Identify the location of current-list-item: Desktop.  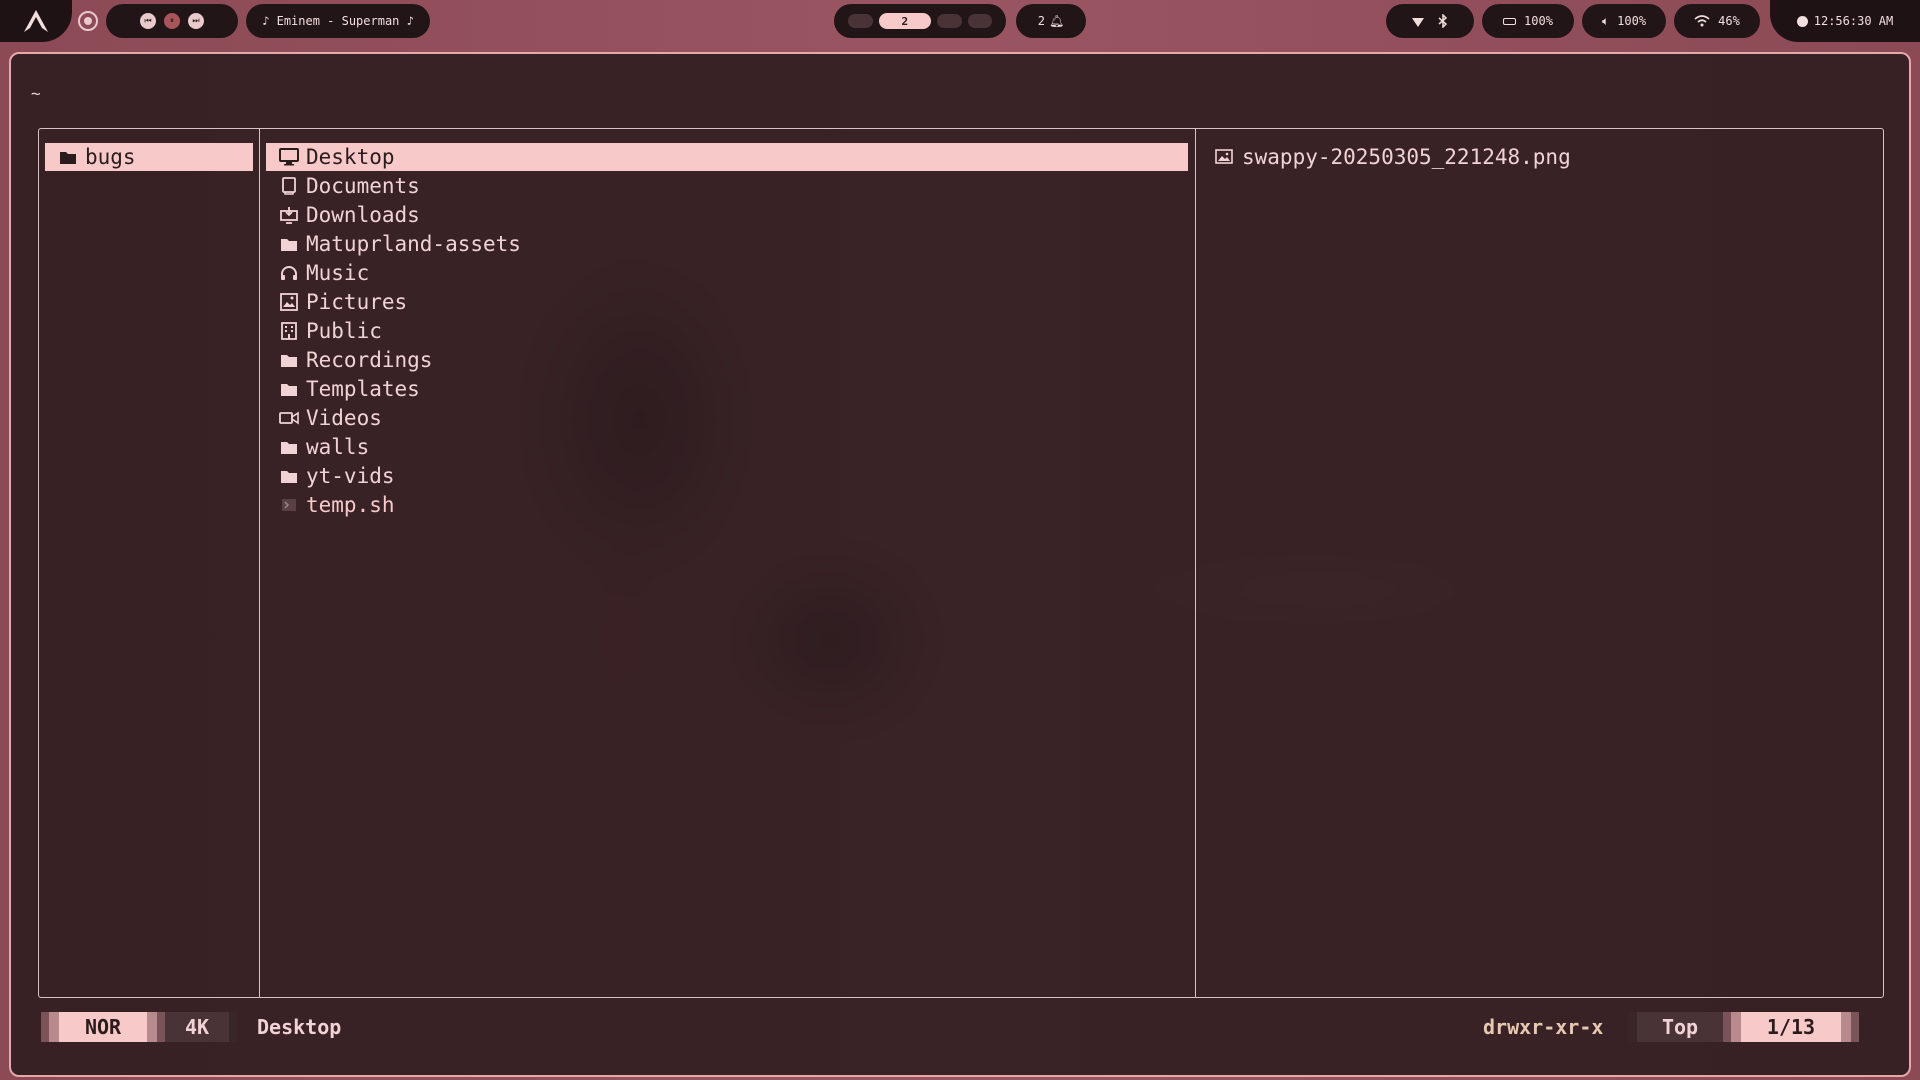
(727, 157).